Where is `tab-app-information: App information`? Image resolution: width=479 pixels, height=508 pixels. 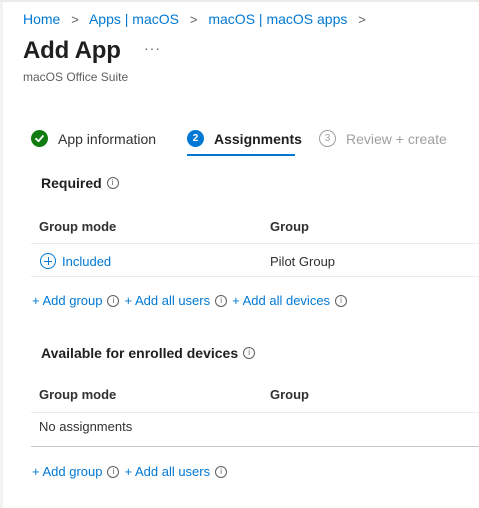
tab-app-information: App information is located at coordinates (93, 138).